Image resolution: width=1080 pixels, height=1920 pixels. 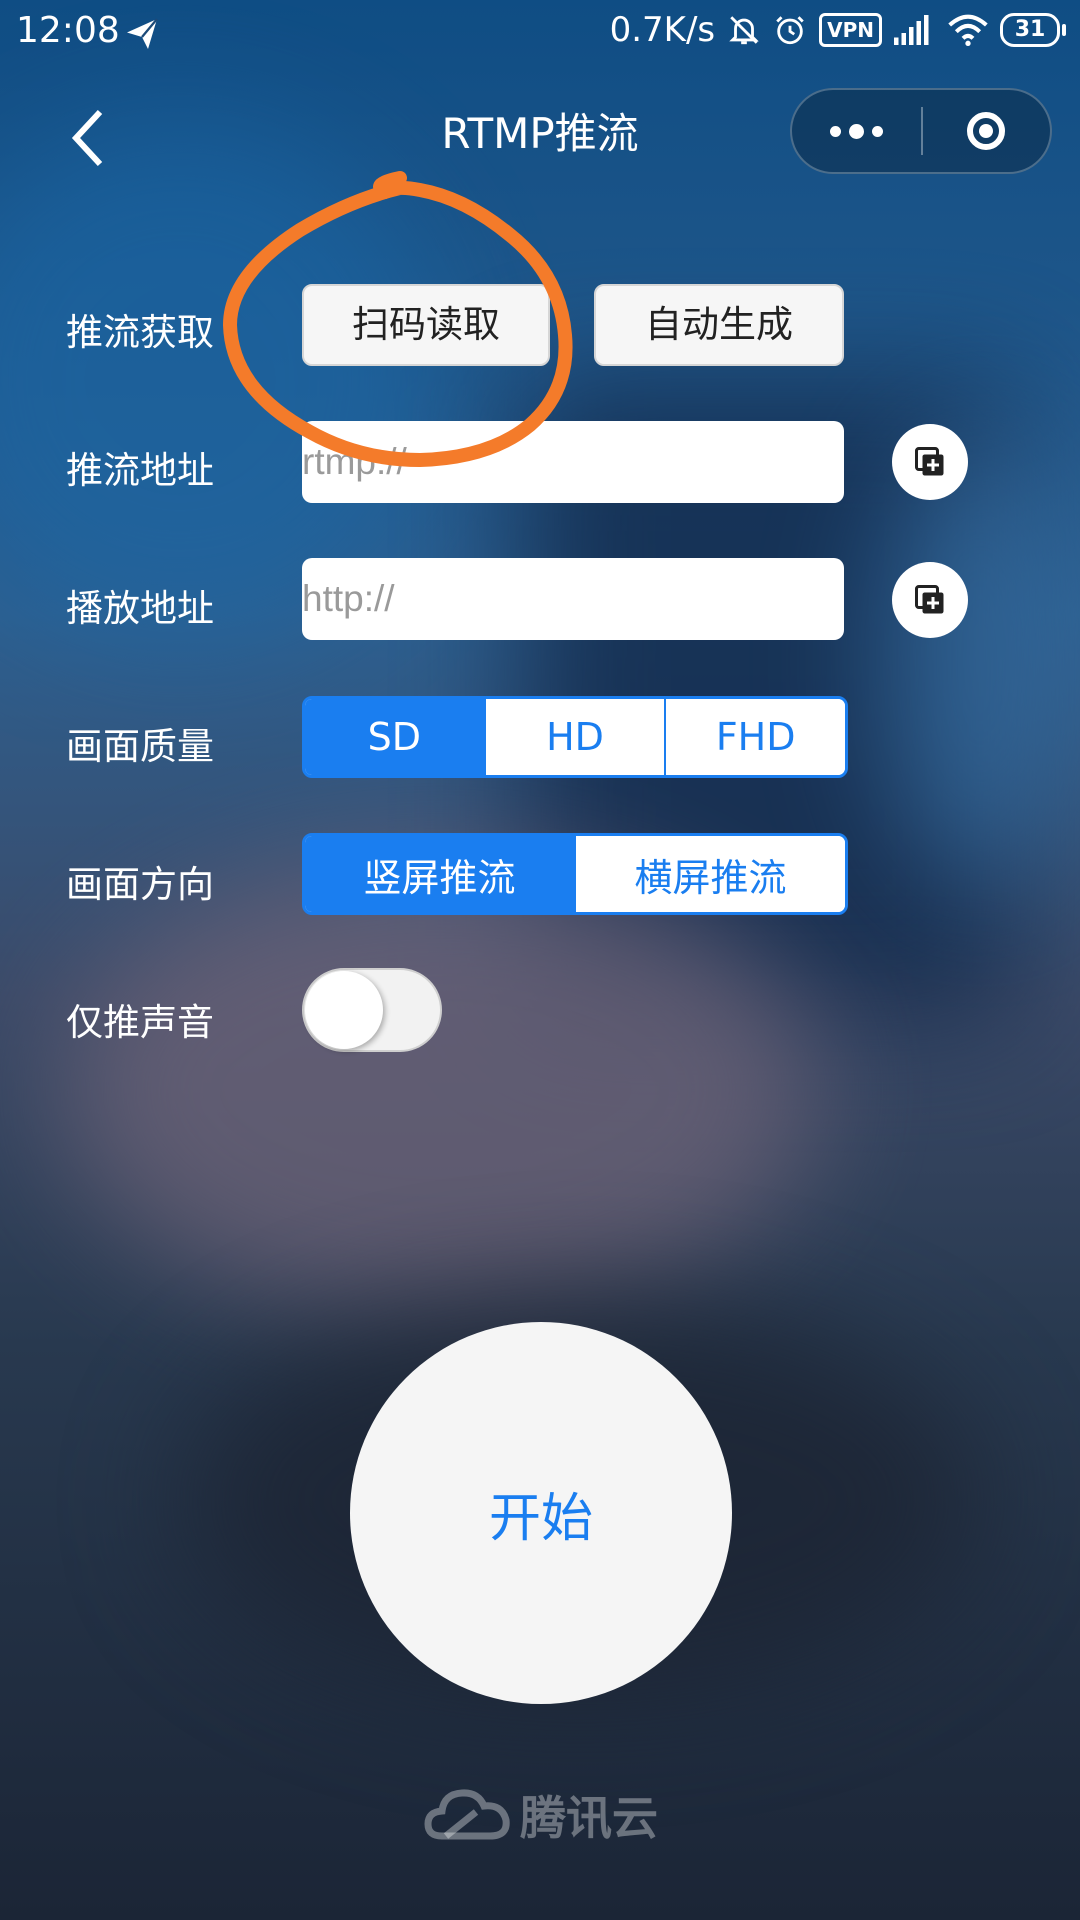 What do you see at coordinates (986, 131) in the screenshot?
I see `close-mini-program-icon` at bounding box center [986, 131].